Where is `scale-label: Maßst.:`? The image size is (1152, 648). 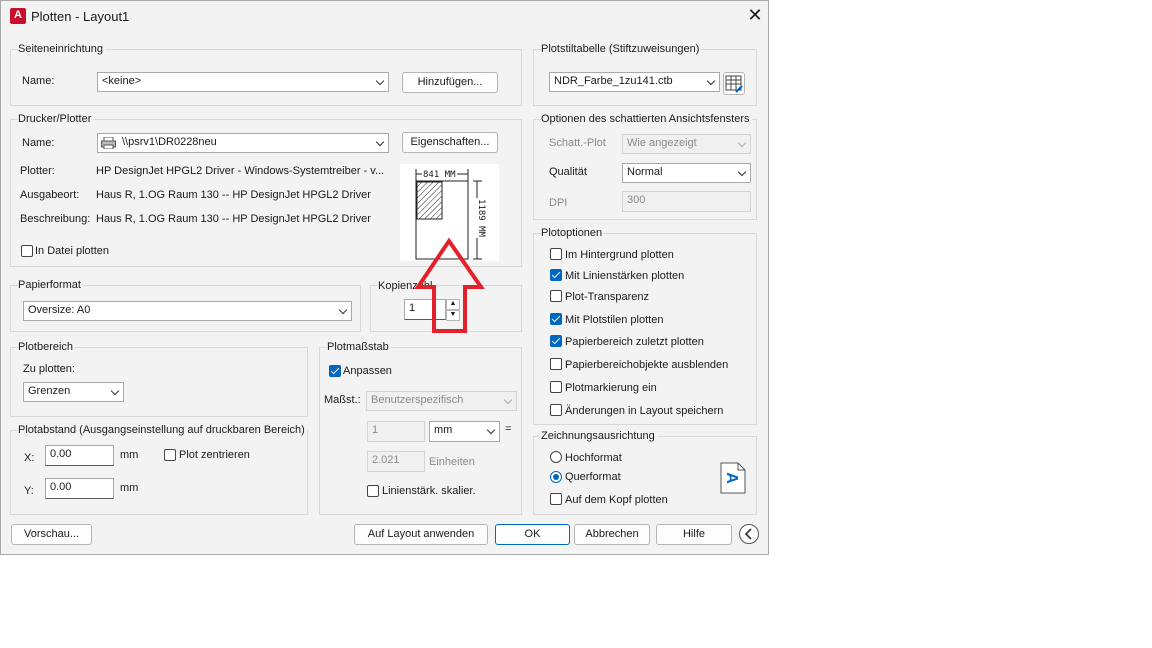
scale-label: Maßst.: is located at coordinates (342, 400).